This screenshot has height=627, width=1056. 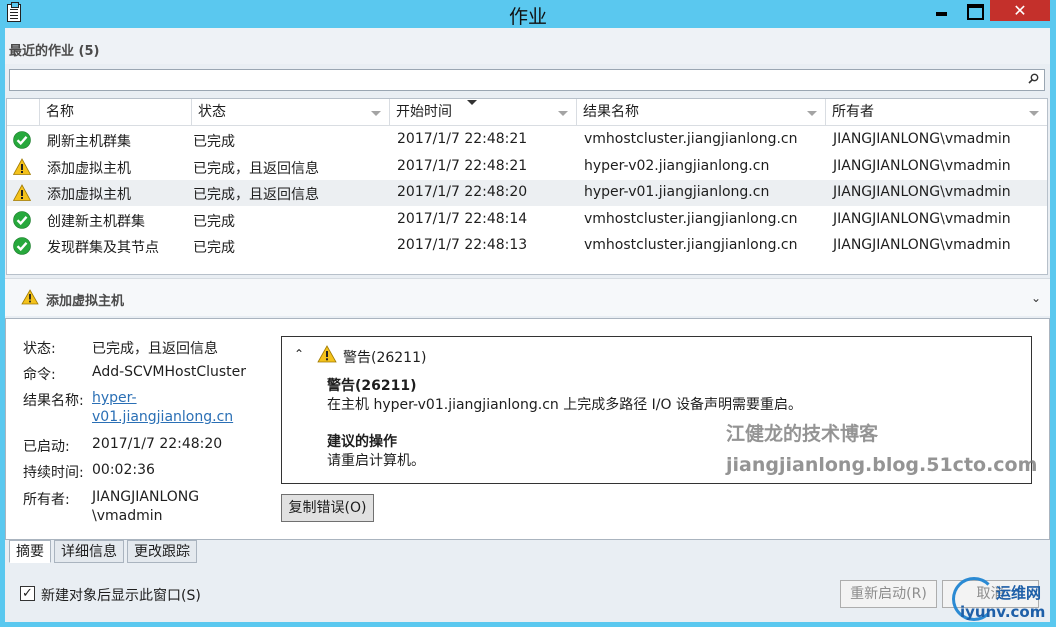 I want to click on show-window-label: 新建对象后显示此窗口(S), so click(x=121, y=596).